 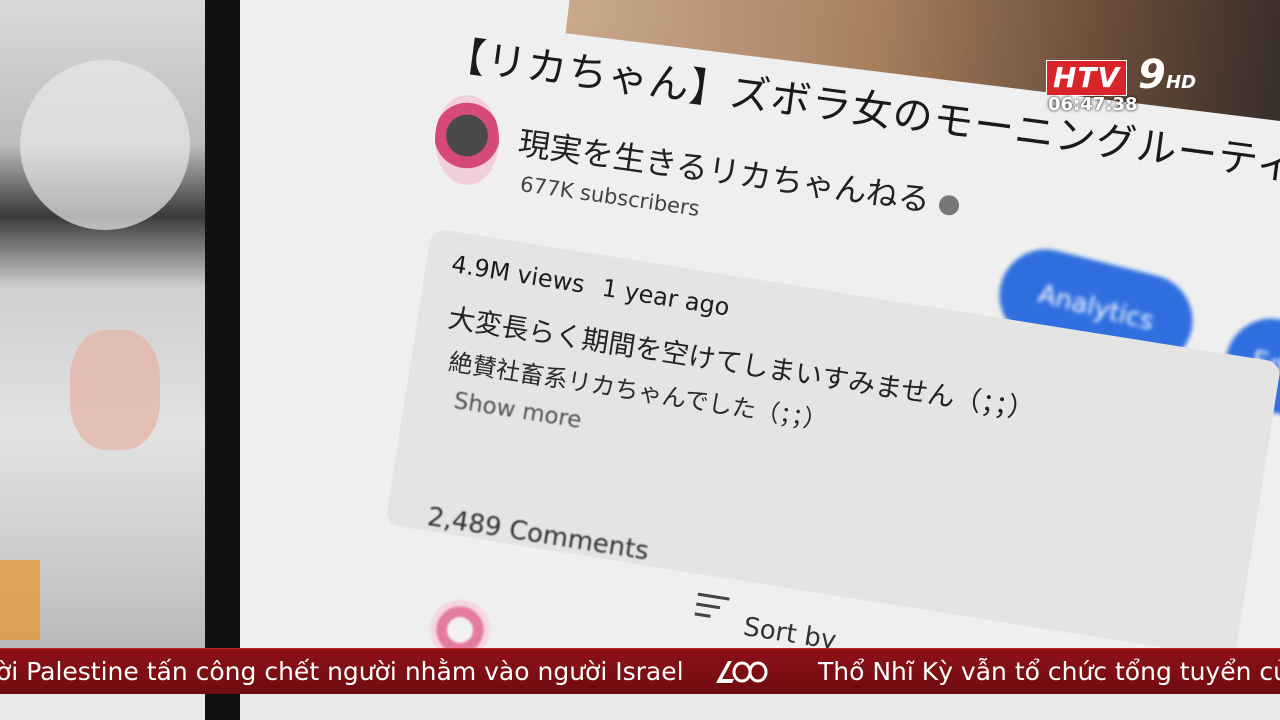 I want to click on htv9-logo: HTV 9 HD, so click(x=1122, y=75).